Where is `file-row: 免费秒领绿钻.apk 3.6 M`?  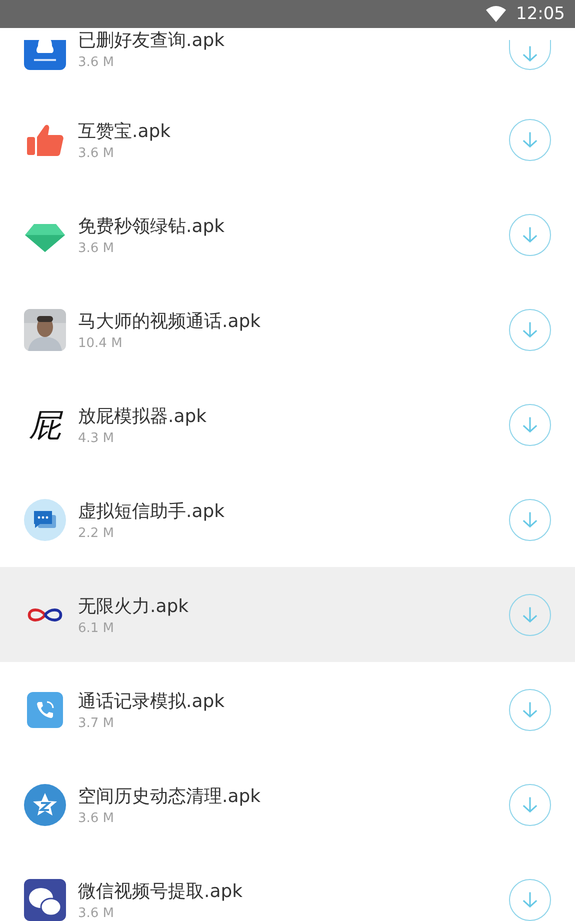 file-row: 免费秒领绿钻.apk 3.6 M is located at coordinates (287, 234).